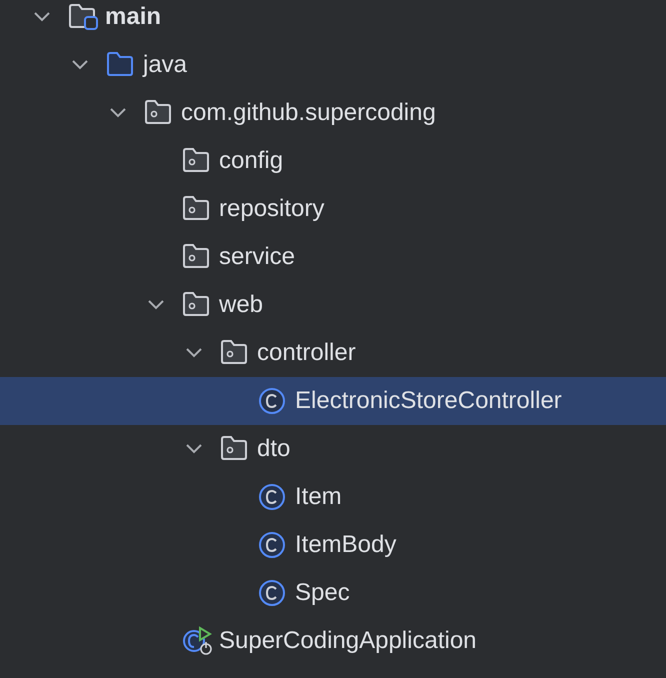 The width and height of the screenshot is (666, 678). What do you see at coordinates (308, 113) in the screenshot?
I see `tree-item-label: com.github.supercoding` at bounding box center [308, 113].